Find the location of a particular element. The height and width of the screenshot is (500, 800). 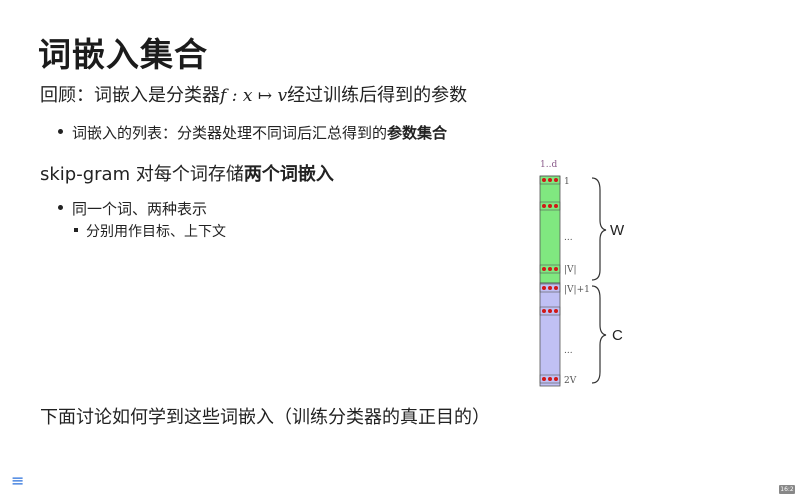

row-label-2v: 2V is located at coordinates (570, 381).